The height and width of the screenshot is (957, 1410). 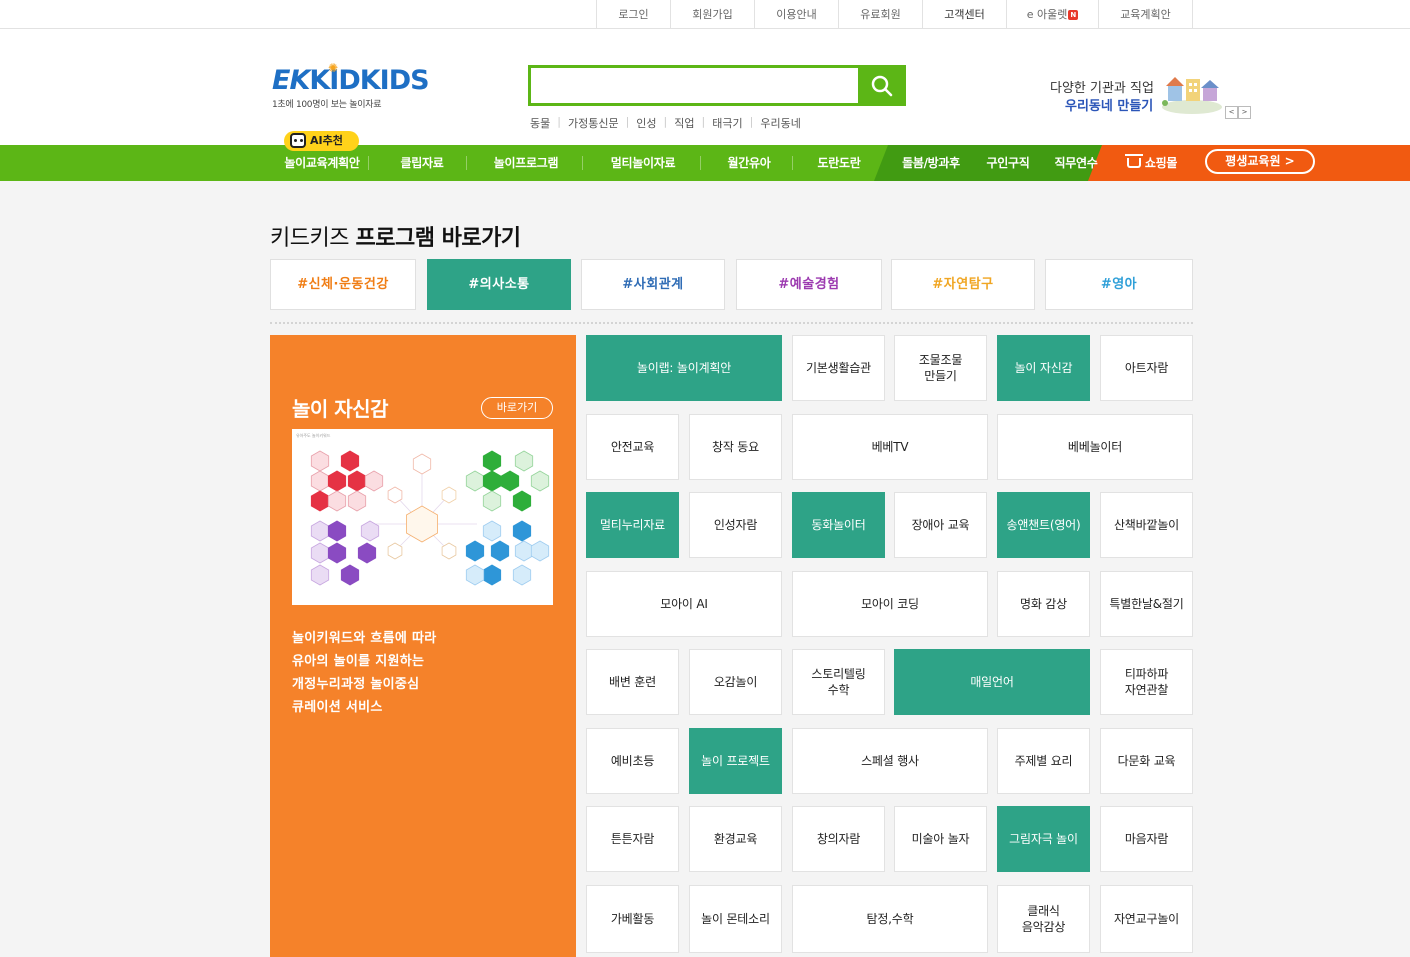 What do you see at coordinates (1146, 839) in the screenshot?
I see `program-tile: 마음자람` at bounding box center [1146, 839].